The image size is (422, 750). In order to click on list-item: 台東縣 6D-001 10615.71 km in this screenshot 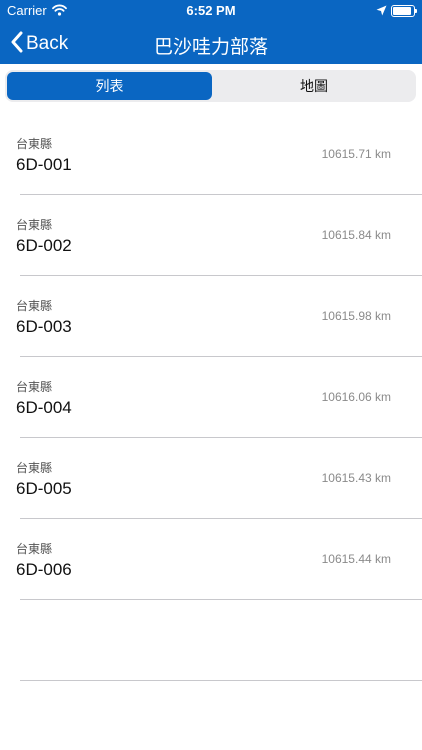, I will do `click(211, 154)`.